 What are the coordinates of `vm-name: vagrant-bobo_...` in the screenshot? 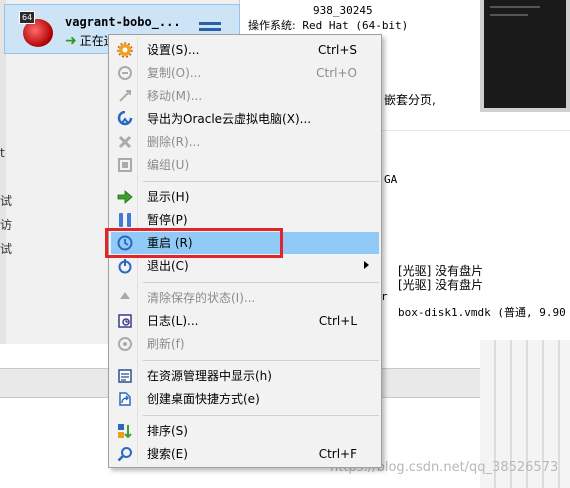 It's located at (123, 22).